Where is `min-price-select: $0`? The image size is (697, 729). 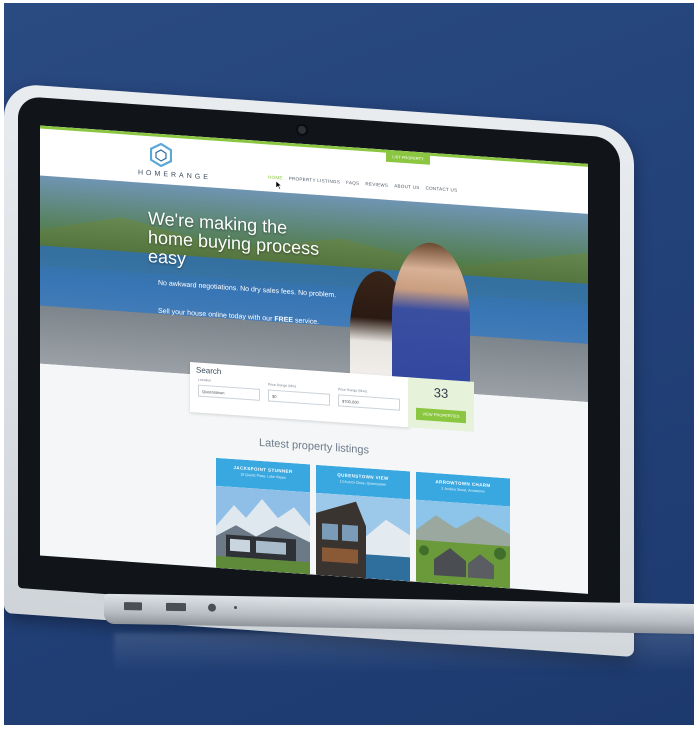 min-price-select: $0 is located at coordinates (299, 397).